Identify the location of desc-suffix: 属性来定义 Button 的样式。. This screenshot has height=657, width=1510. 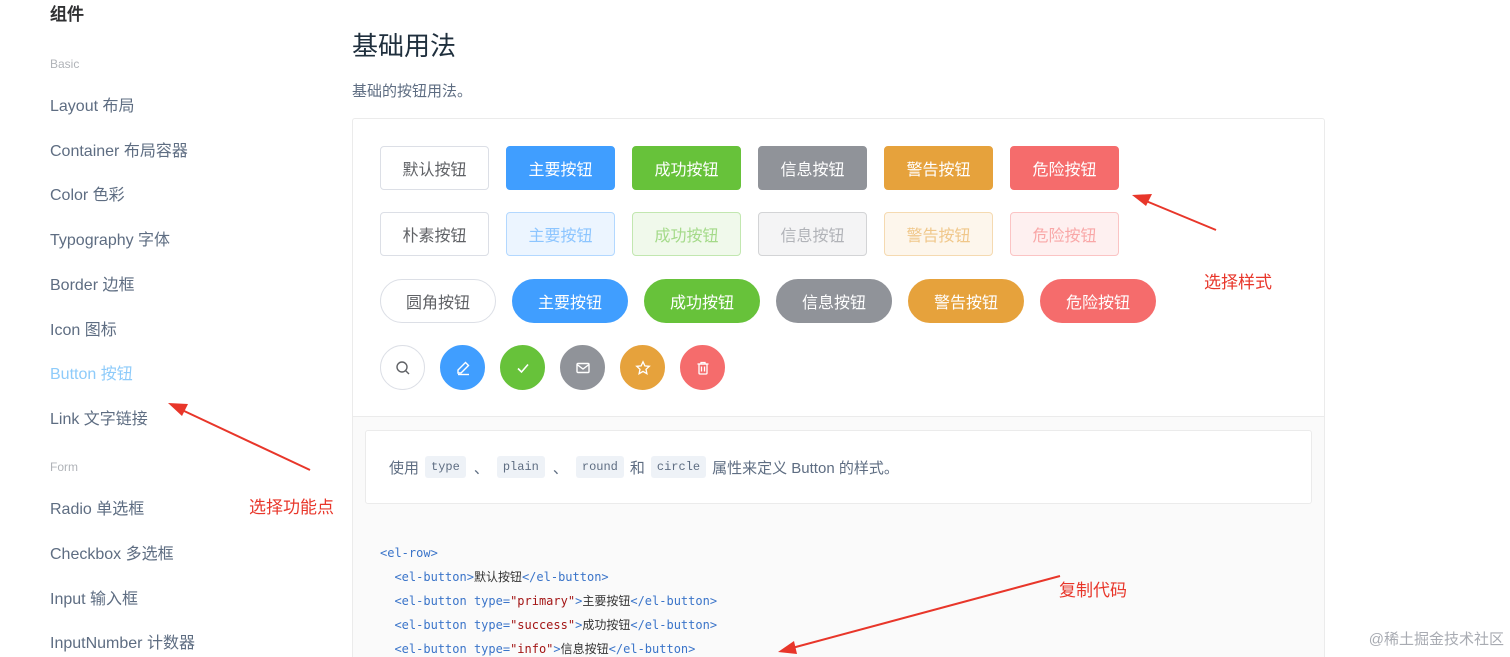
(805, 468).